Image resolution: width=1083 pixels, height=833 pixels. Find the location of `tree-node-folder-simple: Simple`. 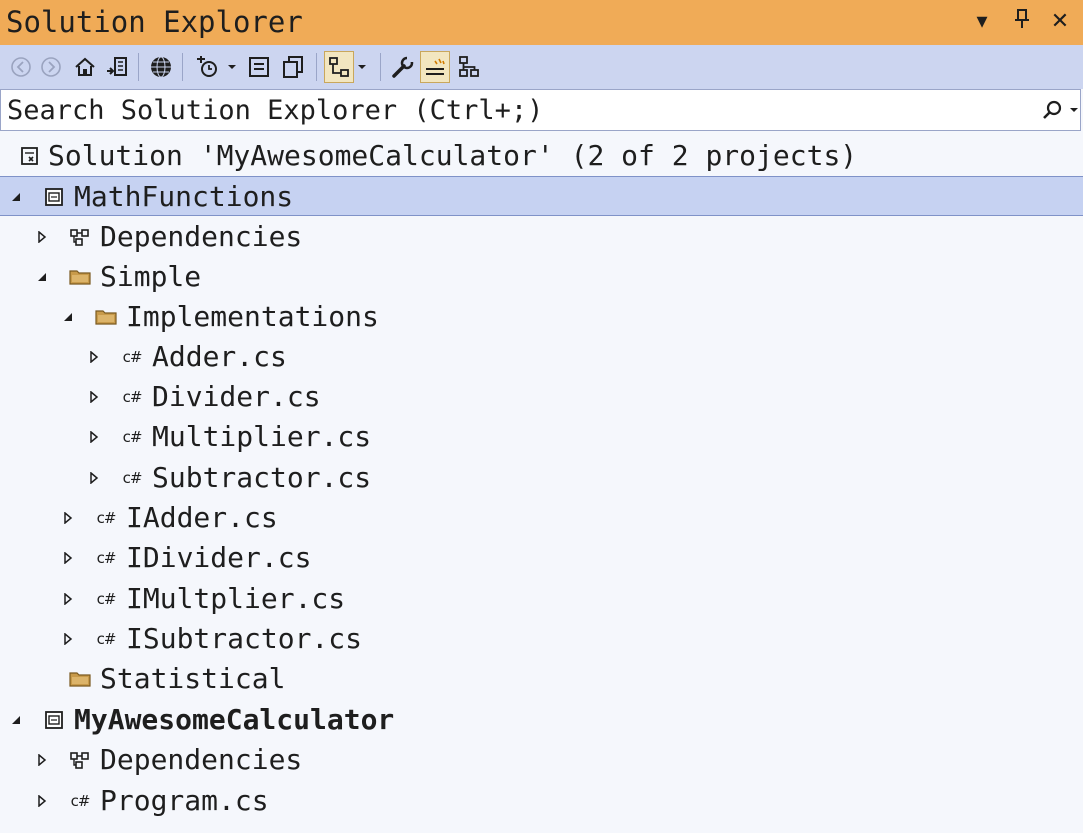

tree-node-folder-simple: Simple is located at coordinates (541, 277).